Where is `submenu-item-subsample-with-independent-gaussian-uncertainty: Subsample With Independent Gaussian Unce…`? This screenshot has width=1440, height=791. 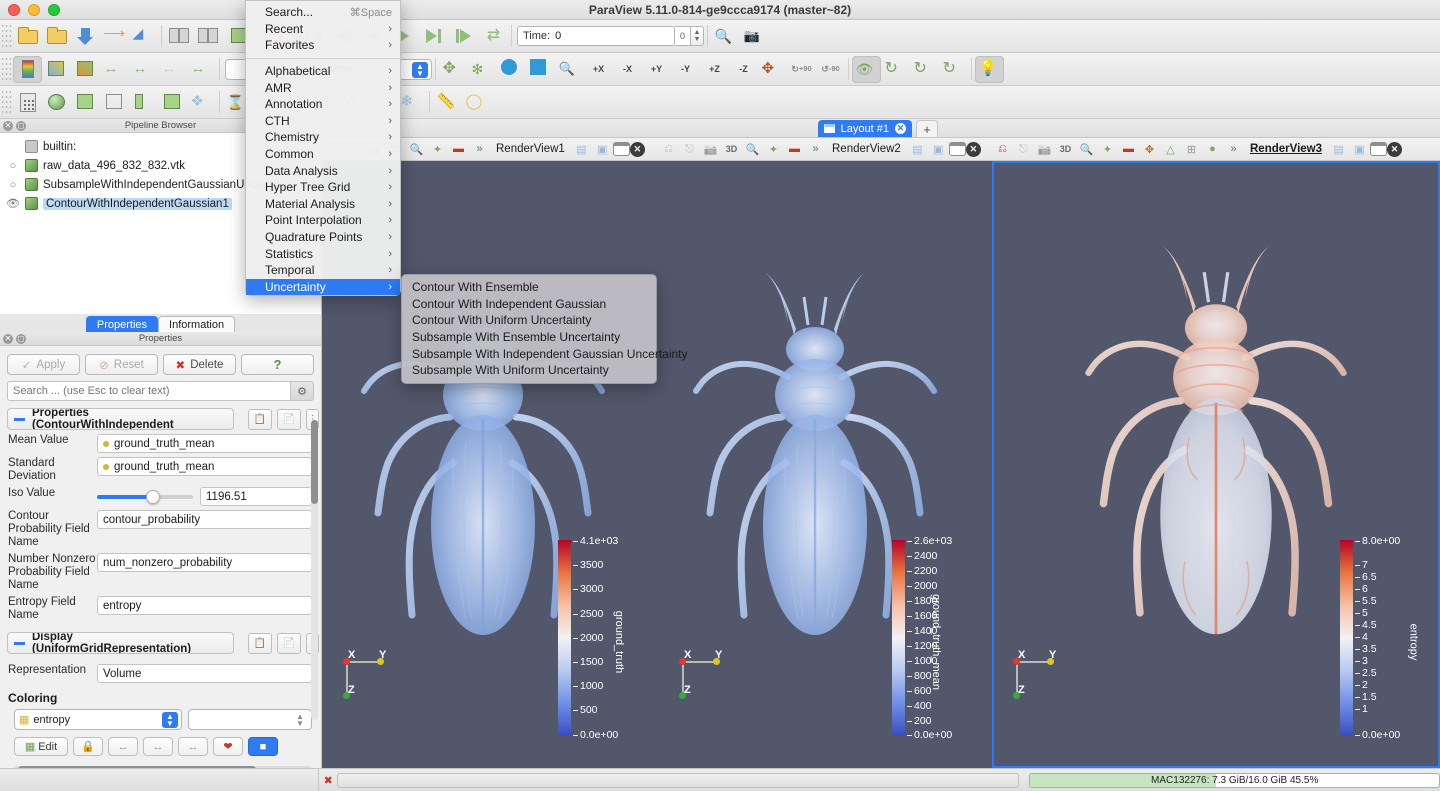
submenu-item-subsample-with-independent-gaussian-uncertainty: Subsample With Independent Gaussian Unce… is located at coordinates (545, 353).